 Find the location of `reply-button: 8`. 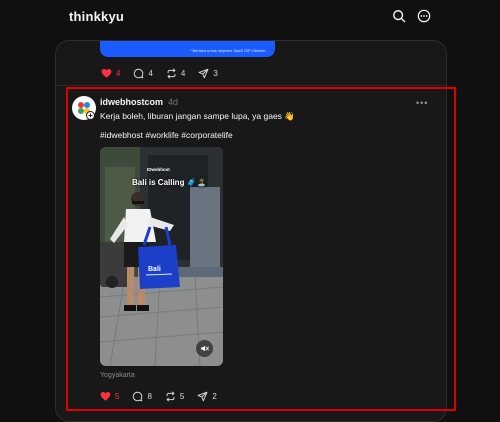

reply-button: 8 is located at coordinates (142, 396).